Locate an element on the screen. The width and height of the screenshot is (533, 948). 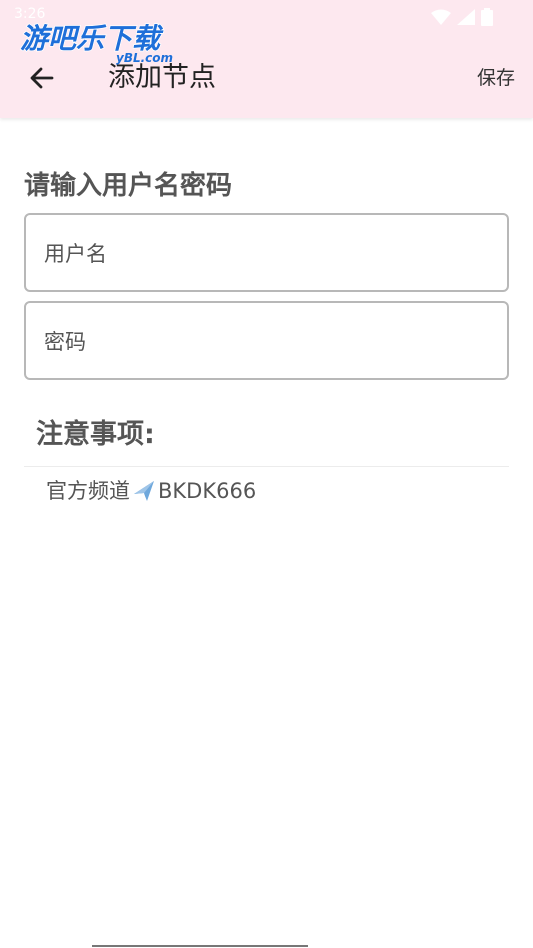
back-button is located at coordinates (42, 78).